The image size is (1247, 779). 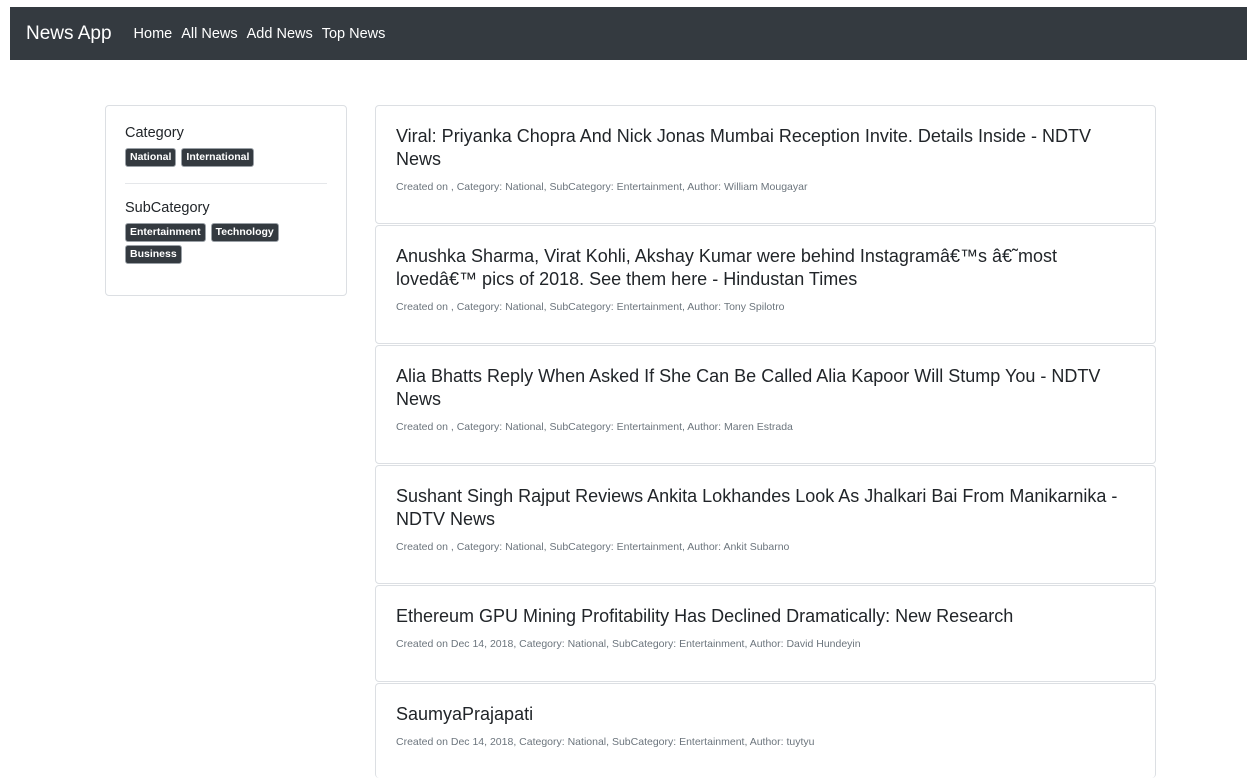 What do you see at coordinates (765, 714) in the screenshot?
I see `news-title: SaumyaPrajapati` at bounding box center [765, 714].